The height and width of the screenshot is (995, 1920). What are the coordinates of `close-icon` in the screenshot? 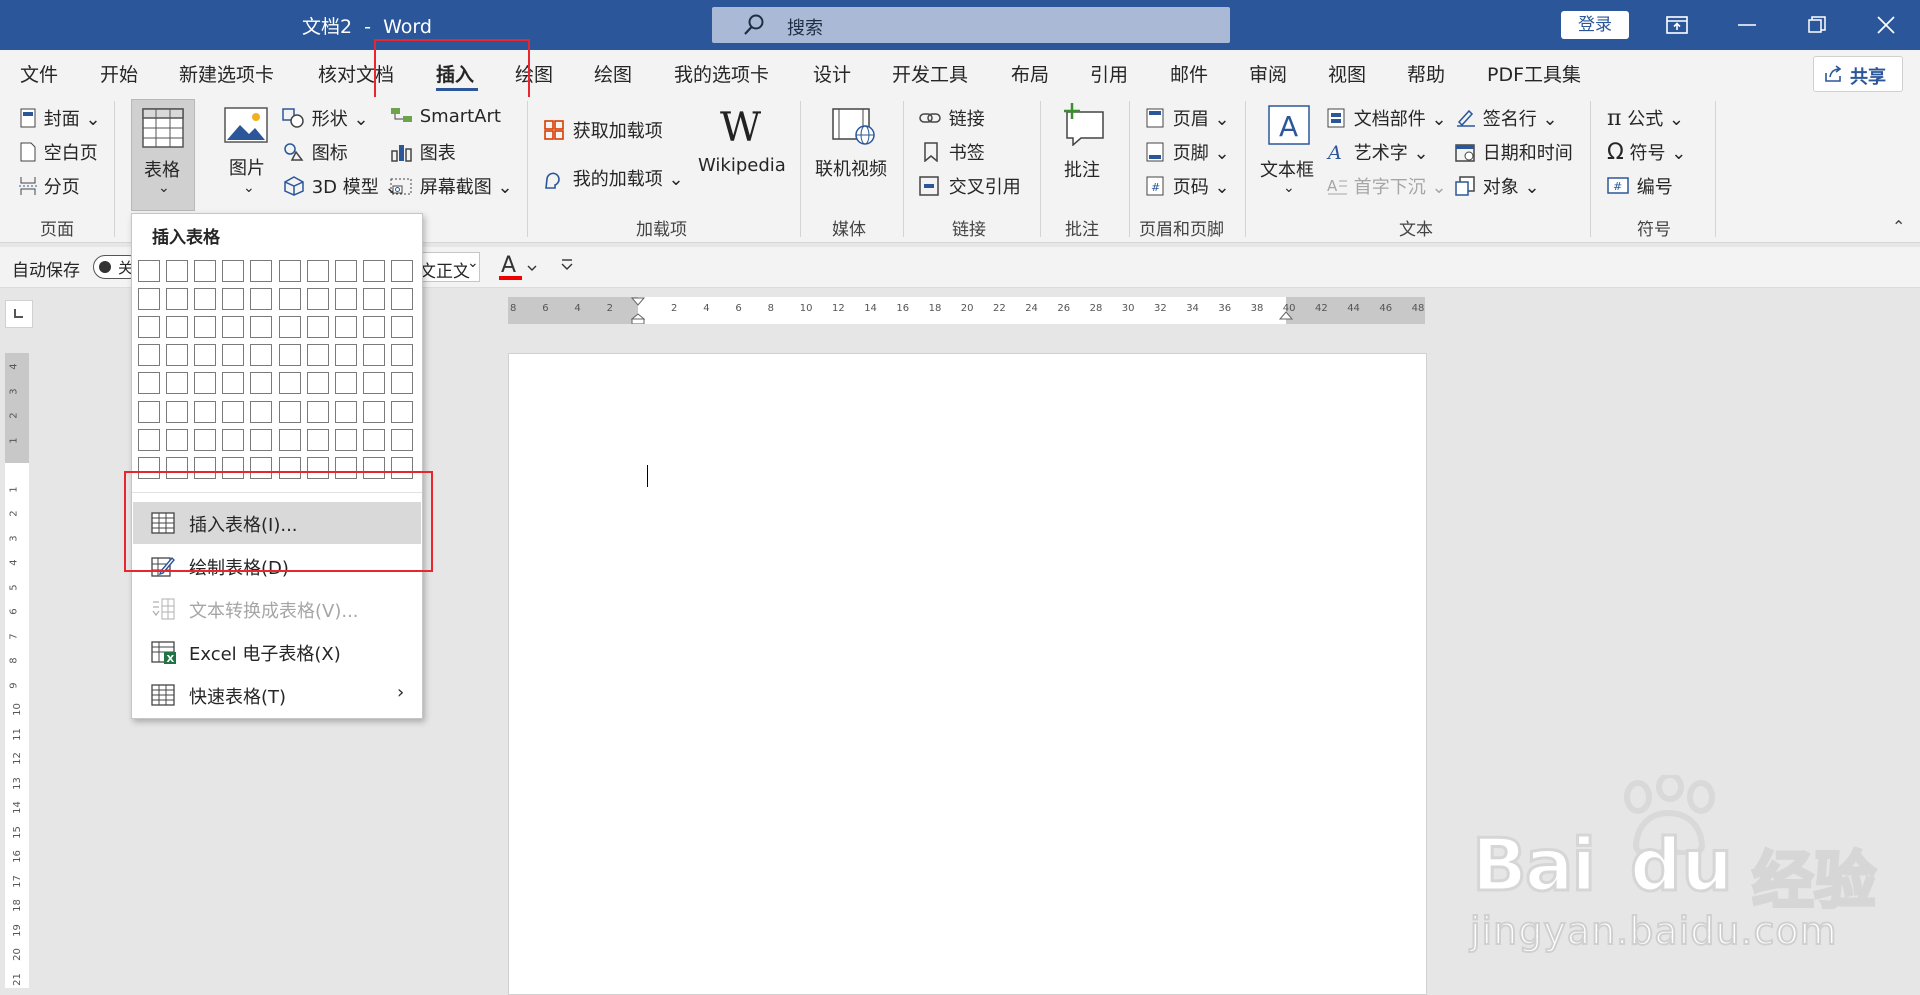 It's located at (1886, 25).